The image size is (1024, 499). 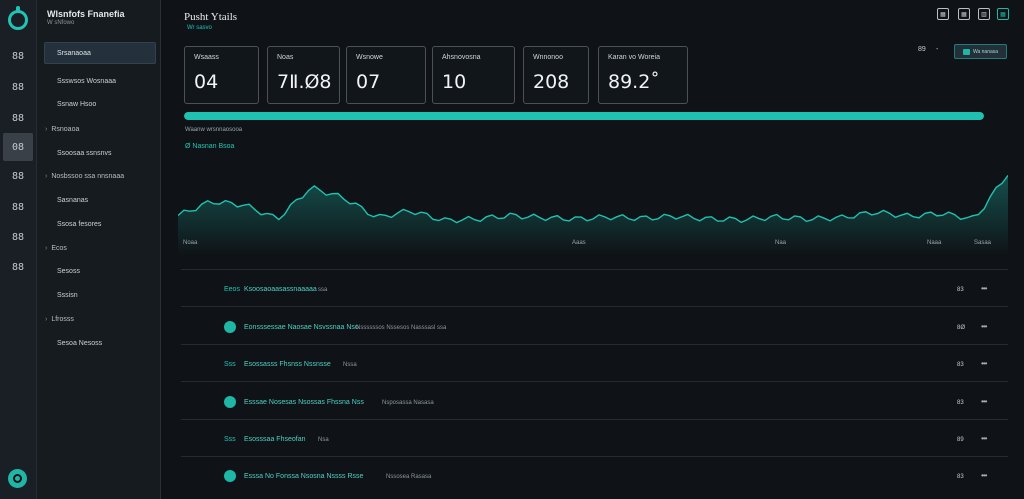 I want to click on sidebar-item-label: Ssswsos Wosnaaa, so click(x=87, y=81).